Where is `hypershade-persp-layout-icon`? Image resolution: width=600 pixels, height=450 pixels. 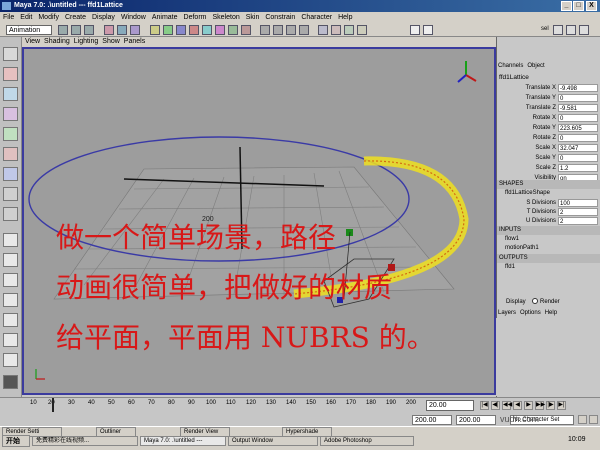
hypershade-persp-layout-icon is located at coordinates (10, 320).